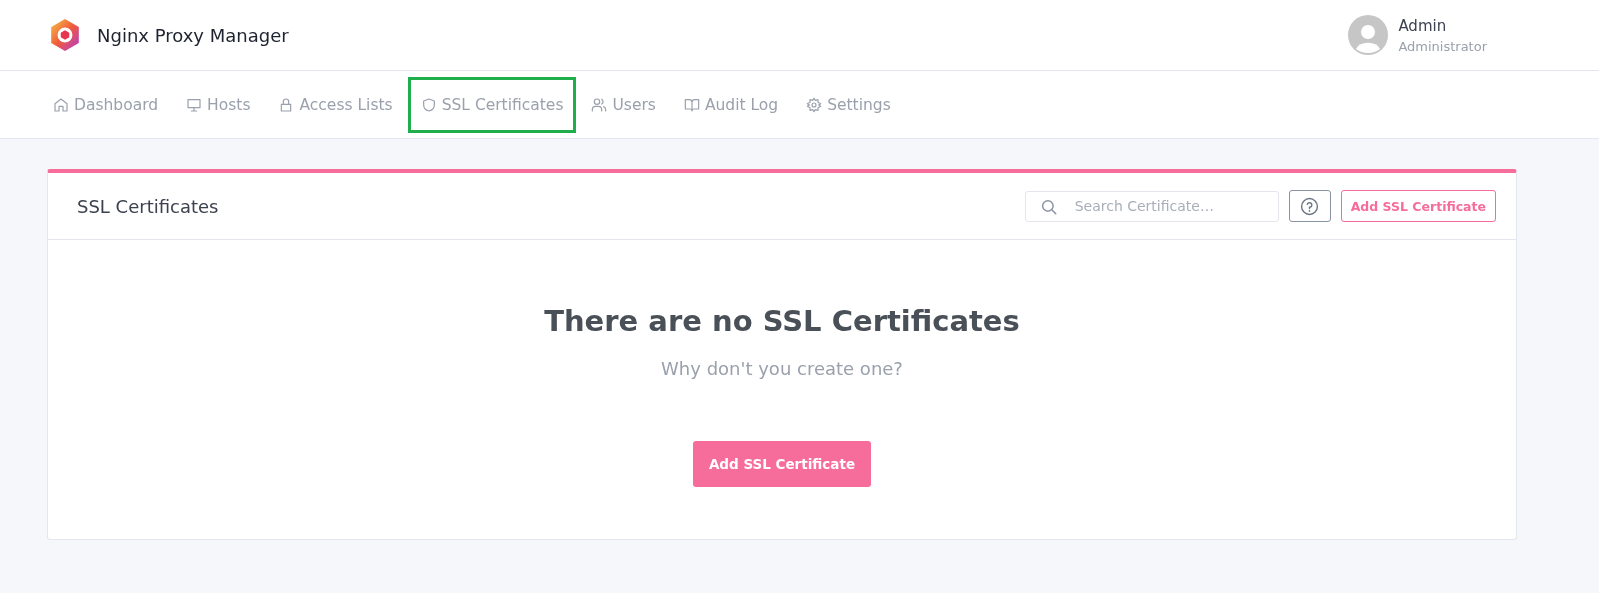  What do you see at coordinates (599, 104) in the screenshot?
I see `users-icon` at bounding box center [599, 104].